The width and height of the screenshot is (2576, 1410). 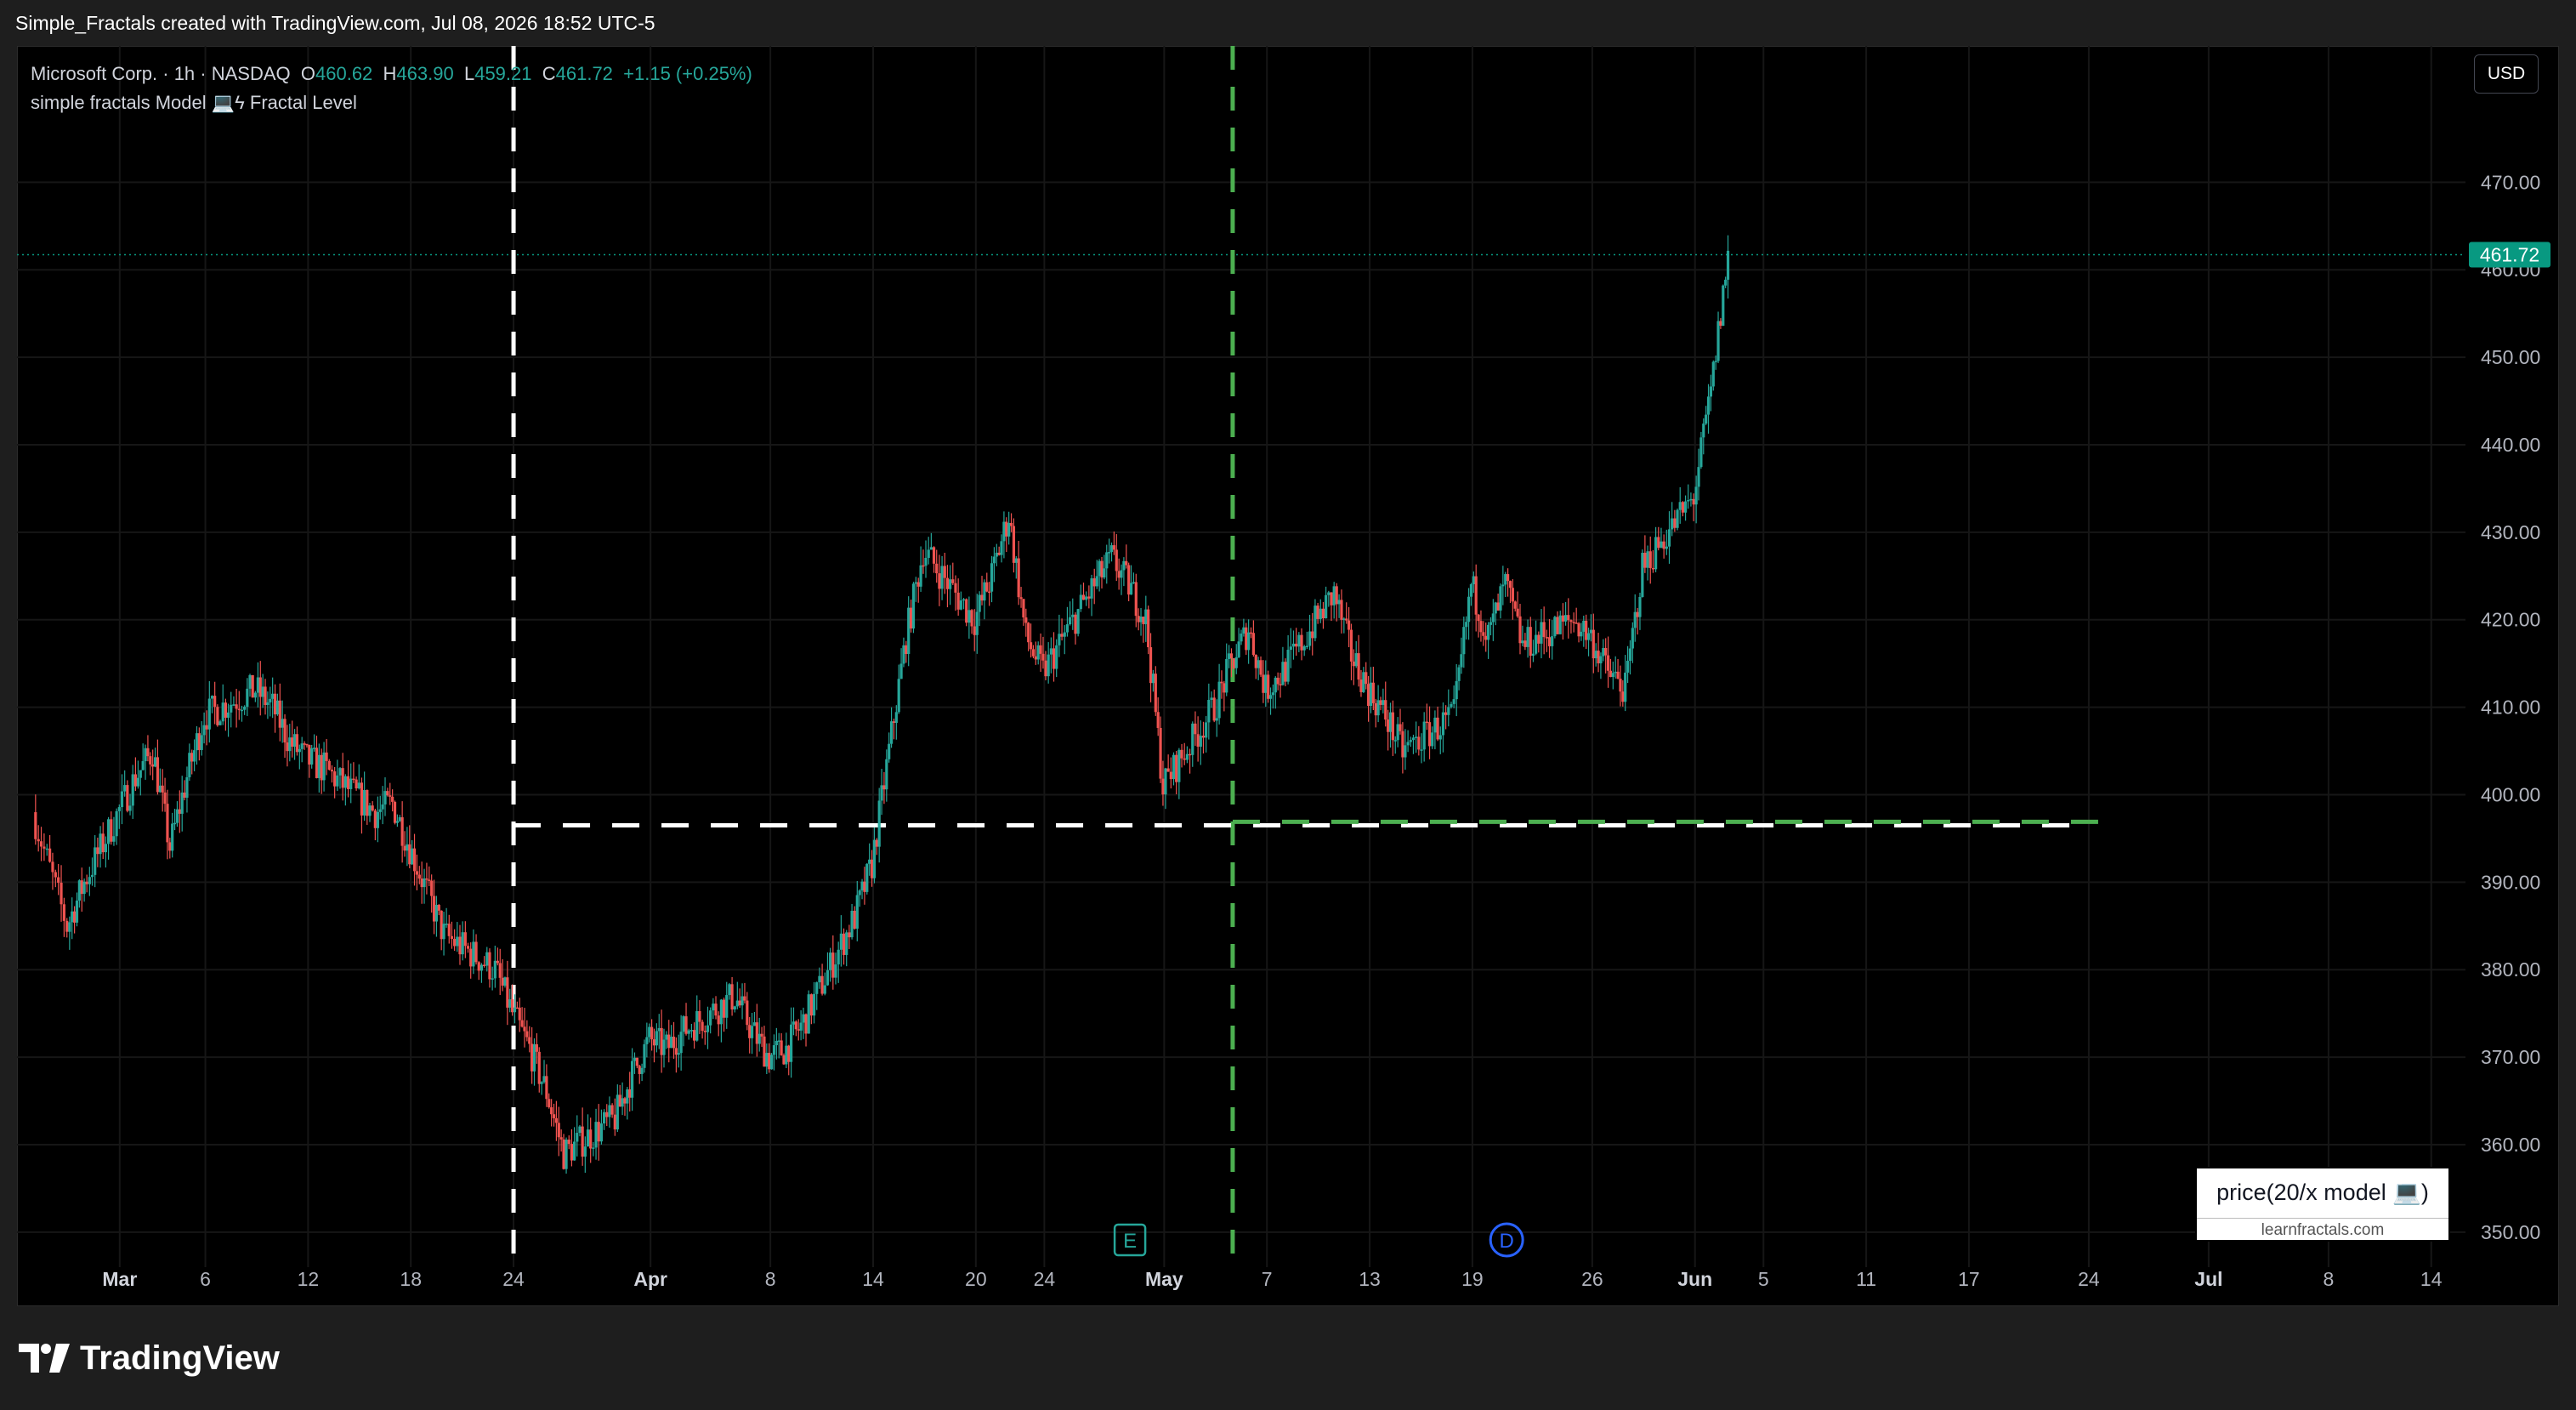 I want to click on x-tick-label: 14, so click(x=2432, y=1279).